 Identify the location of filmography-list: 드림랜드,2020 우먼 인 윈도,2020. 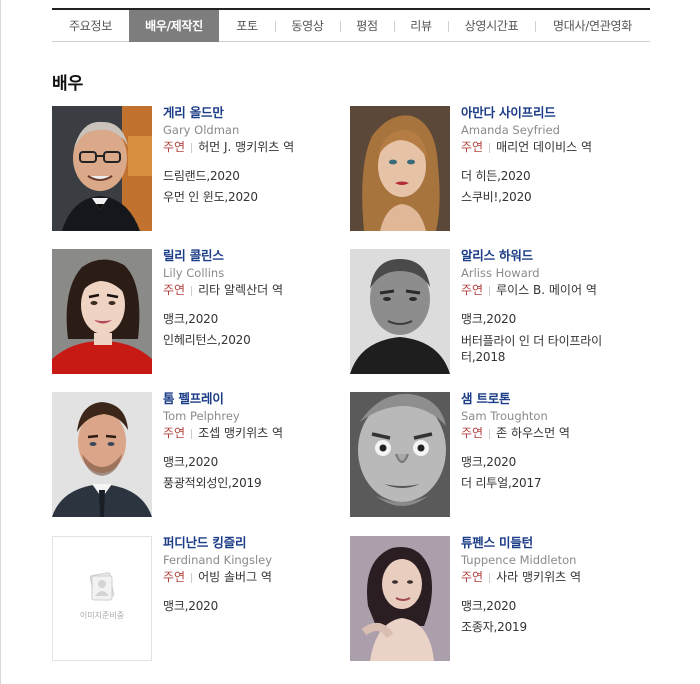
(255, 187).